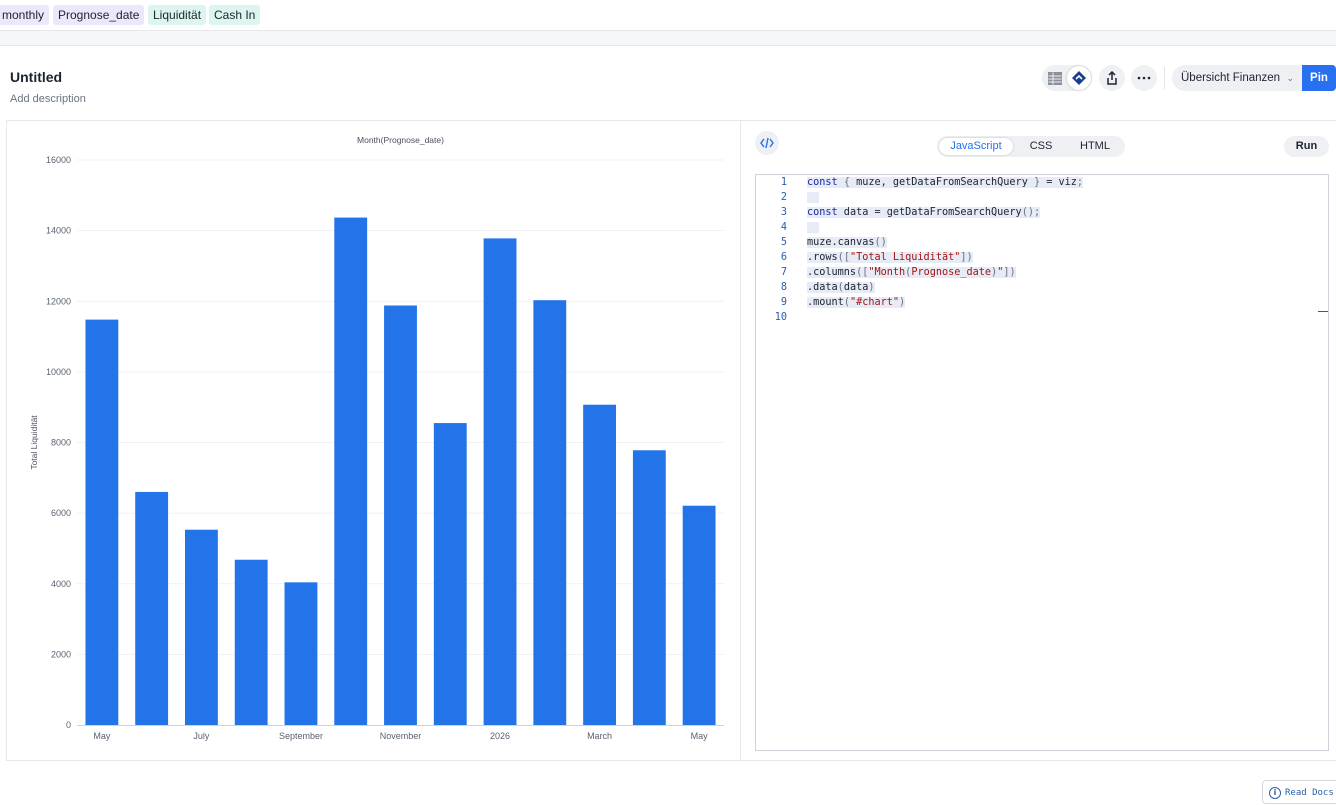 The height and width of the screenshot is (805, 1336). Describe the element at coordinates (48, 99) in the screenshot. I see `add-description: Add description` at that location.